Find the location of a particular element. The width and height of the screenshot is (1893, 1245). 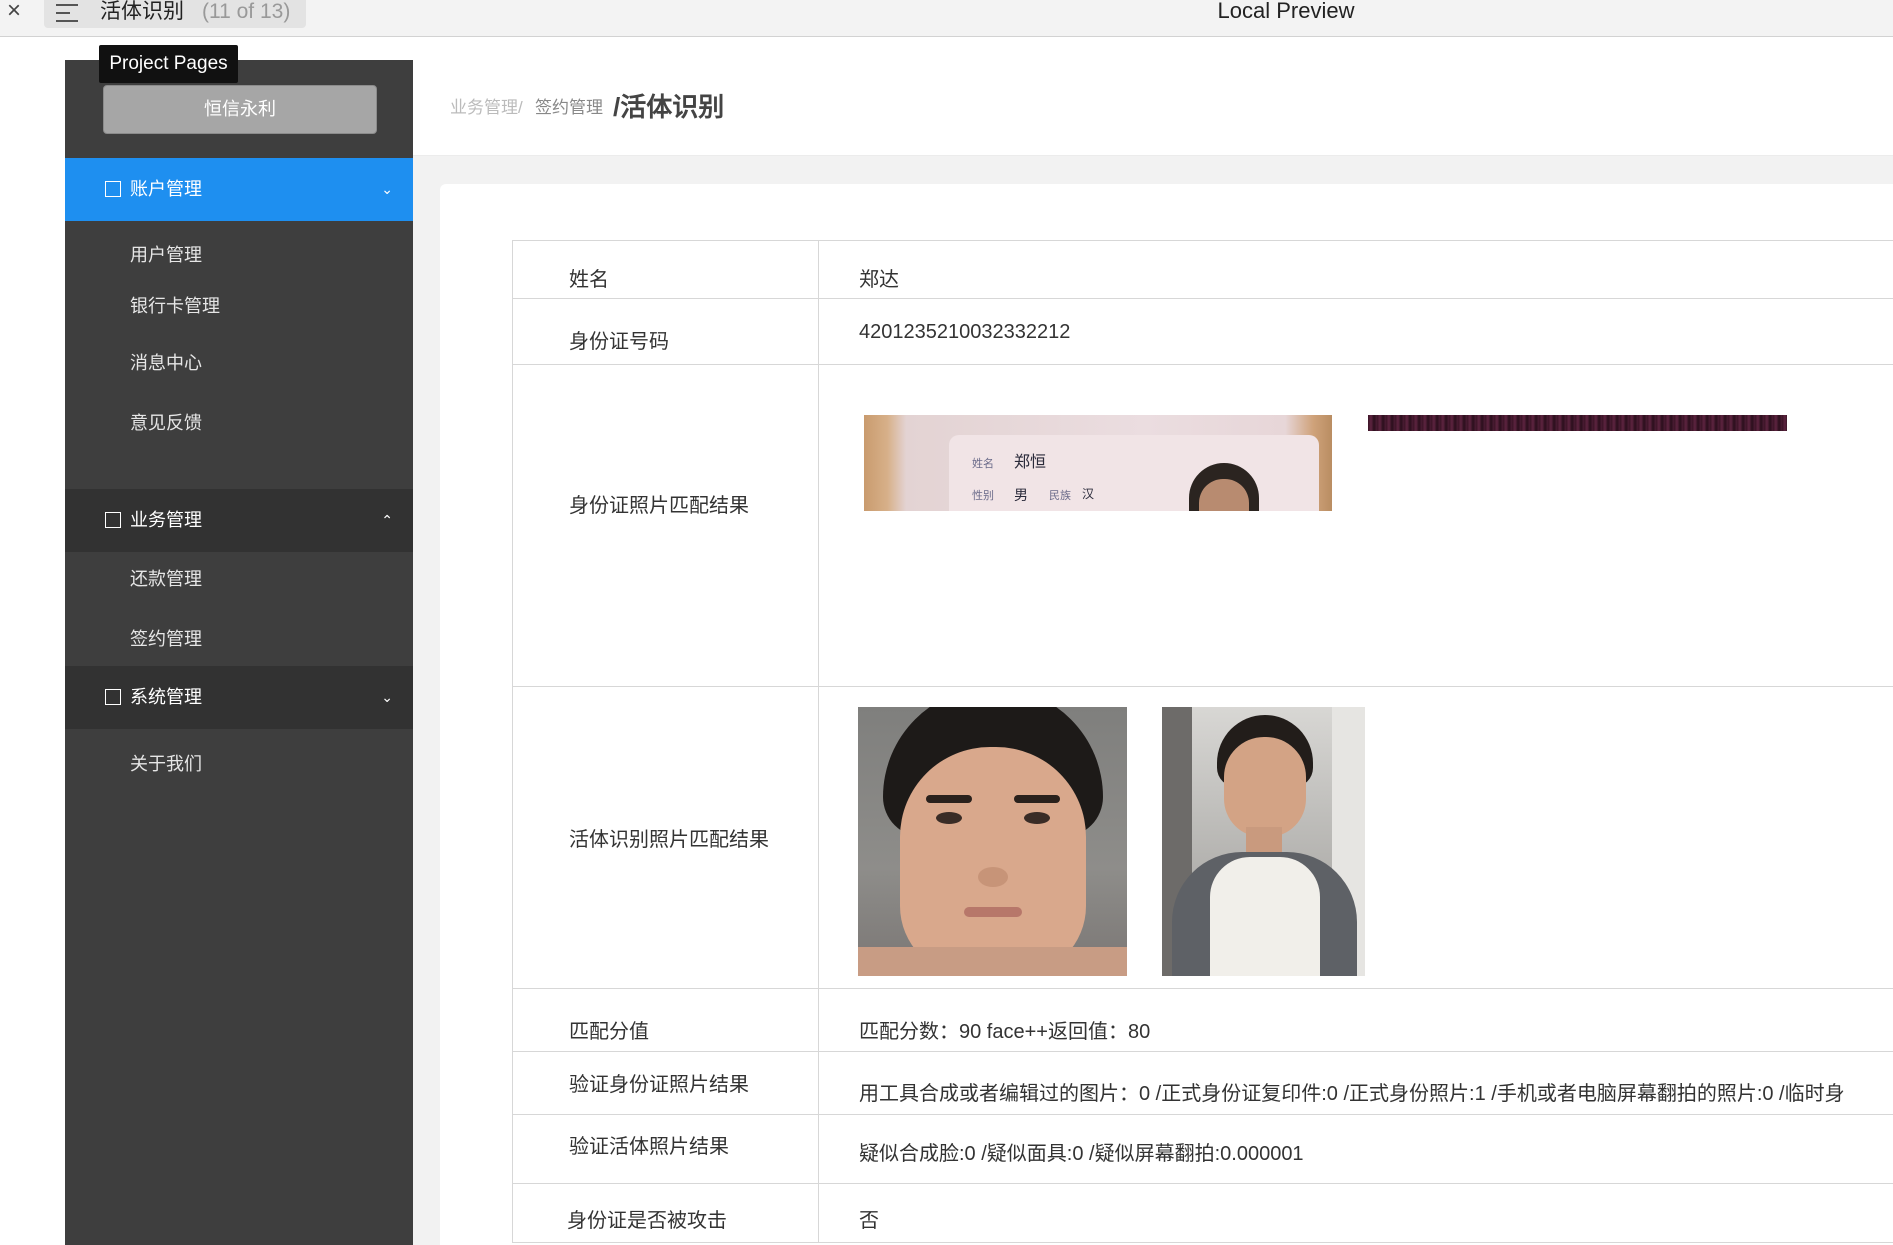

id-number-label: 身份证号码 is located at coordinates (619, 342).